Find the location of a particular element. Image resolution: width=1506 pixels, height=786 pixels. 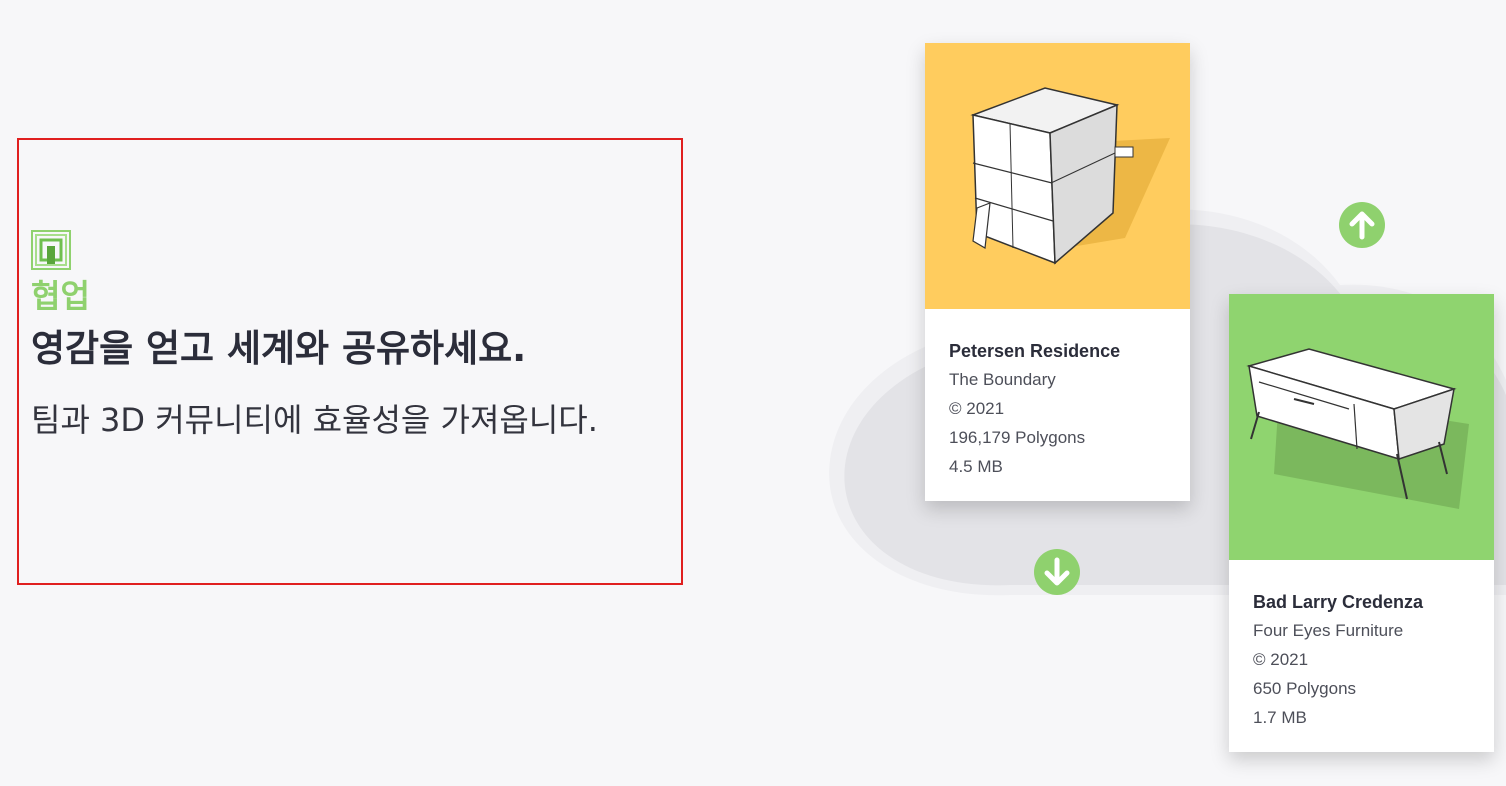

model-polygons: 650 Polygons is located at coordinates (1305, 688).